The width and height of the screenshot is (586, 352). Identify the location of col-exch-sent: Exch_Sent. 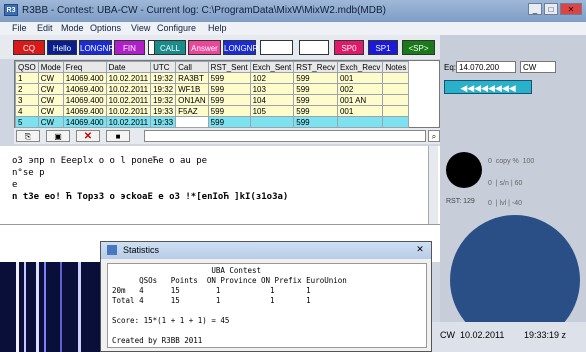
(272, 67).